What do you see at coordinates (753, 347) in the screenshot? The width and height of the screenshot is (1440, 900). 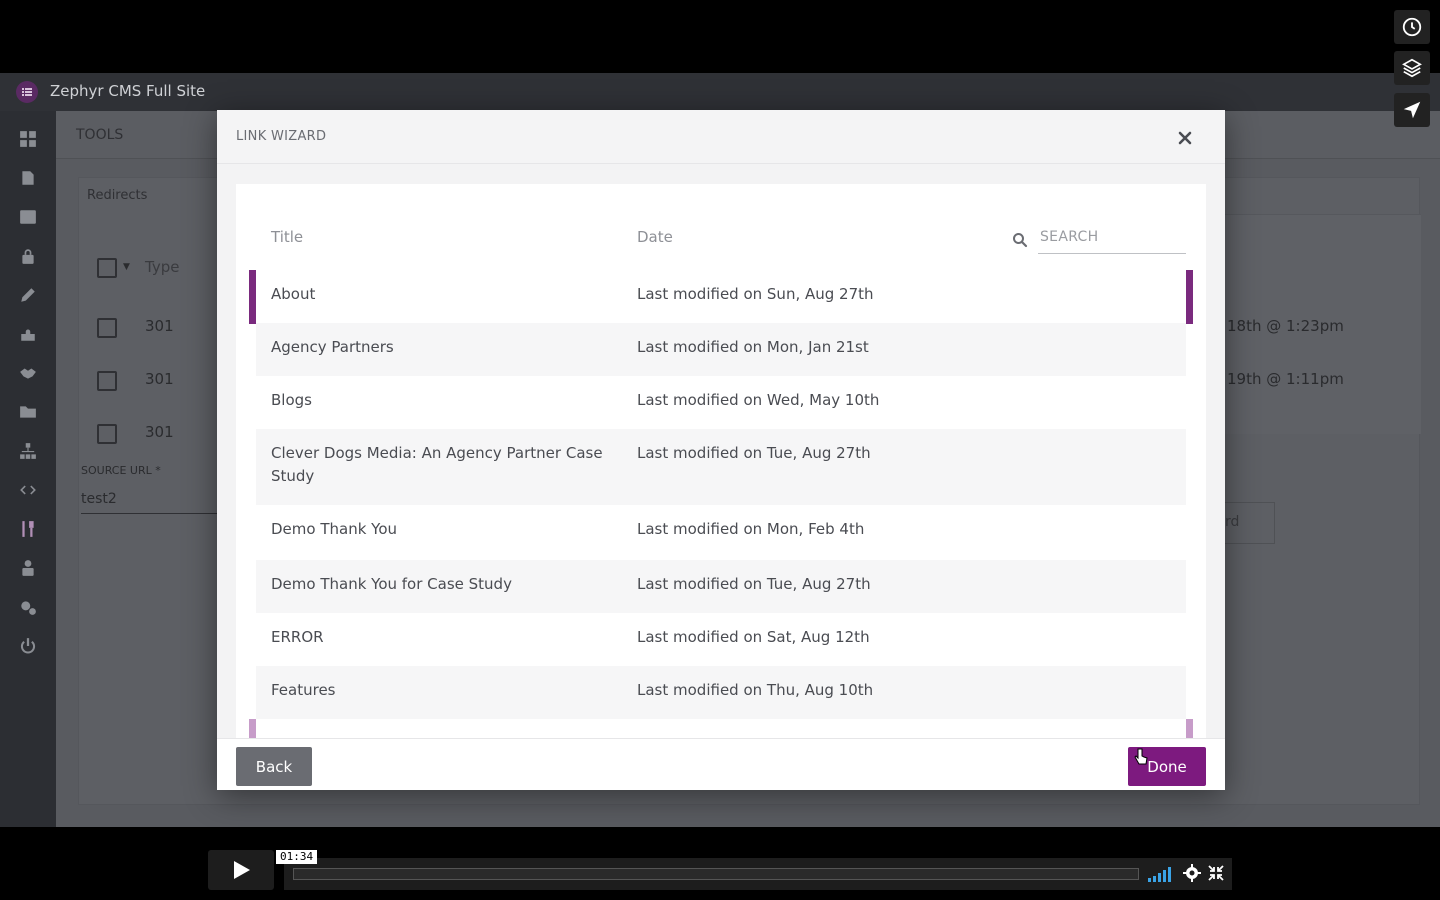 I see `item-date: Last modified on Mon, Jan 21st` at bounding box center [753, 347].